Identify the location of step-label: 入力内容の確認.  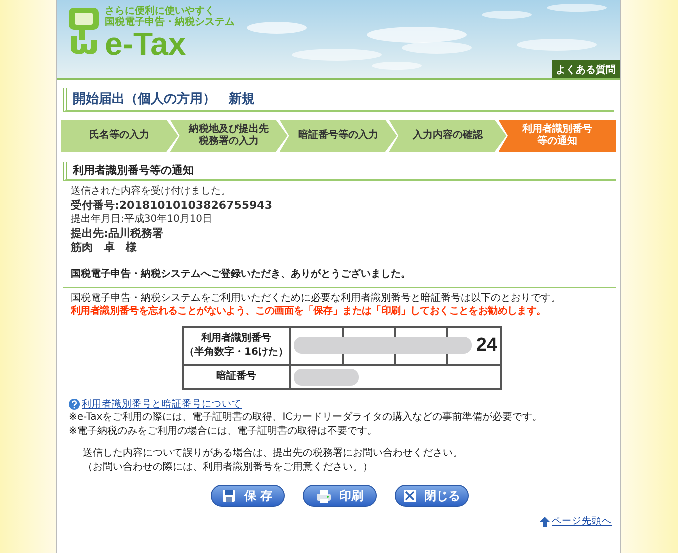
(447, 136).